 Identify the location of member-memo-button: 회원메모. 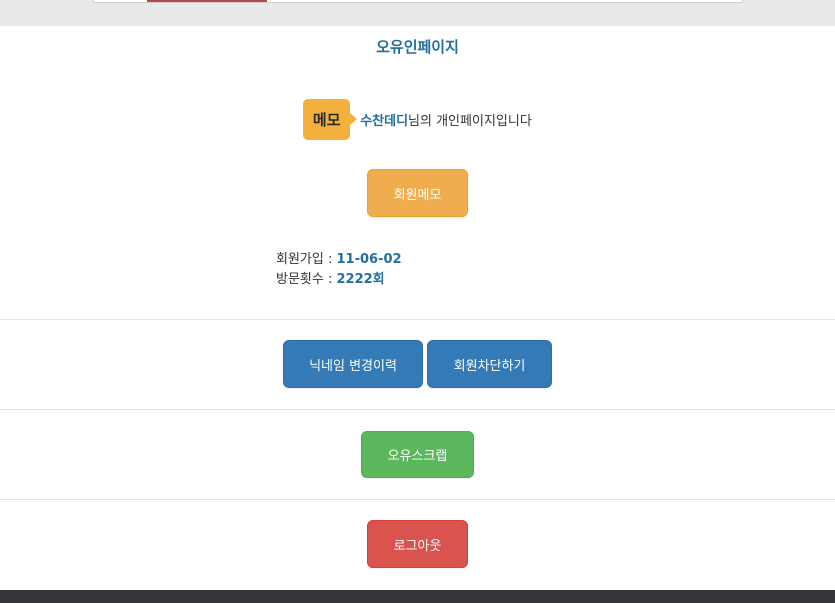
(417, 193).